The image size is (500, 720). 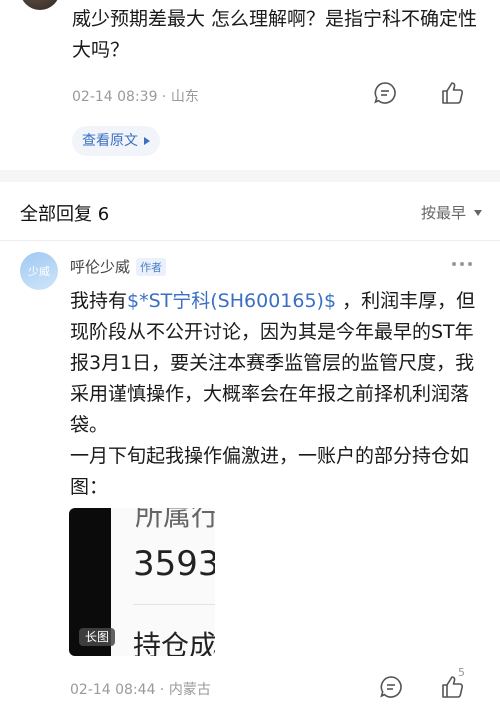 What do you see at coordinates (65, 214) in the screenshot?
I see `replies-title: 全部回复 6` at bounding box center [65, 214].